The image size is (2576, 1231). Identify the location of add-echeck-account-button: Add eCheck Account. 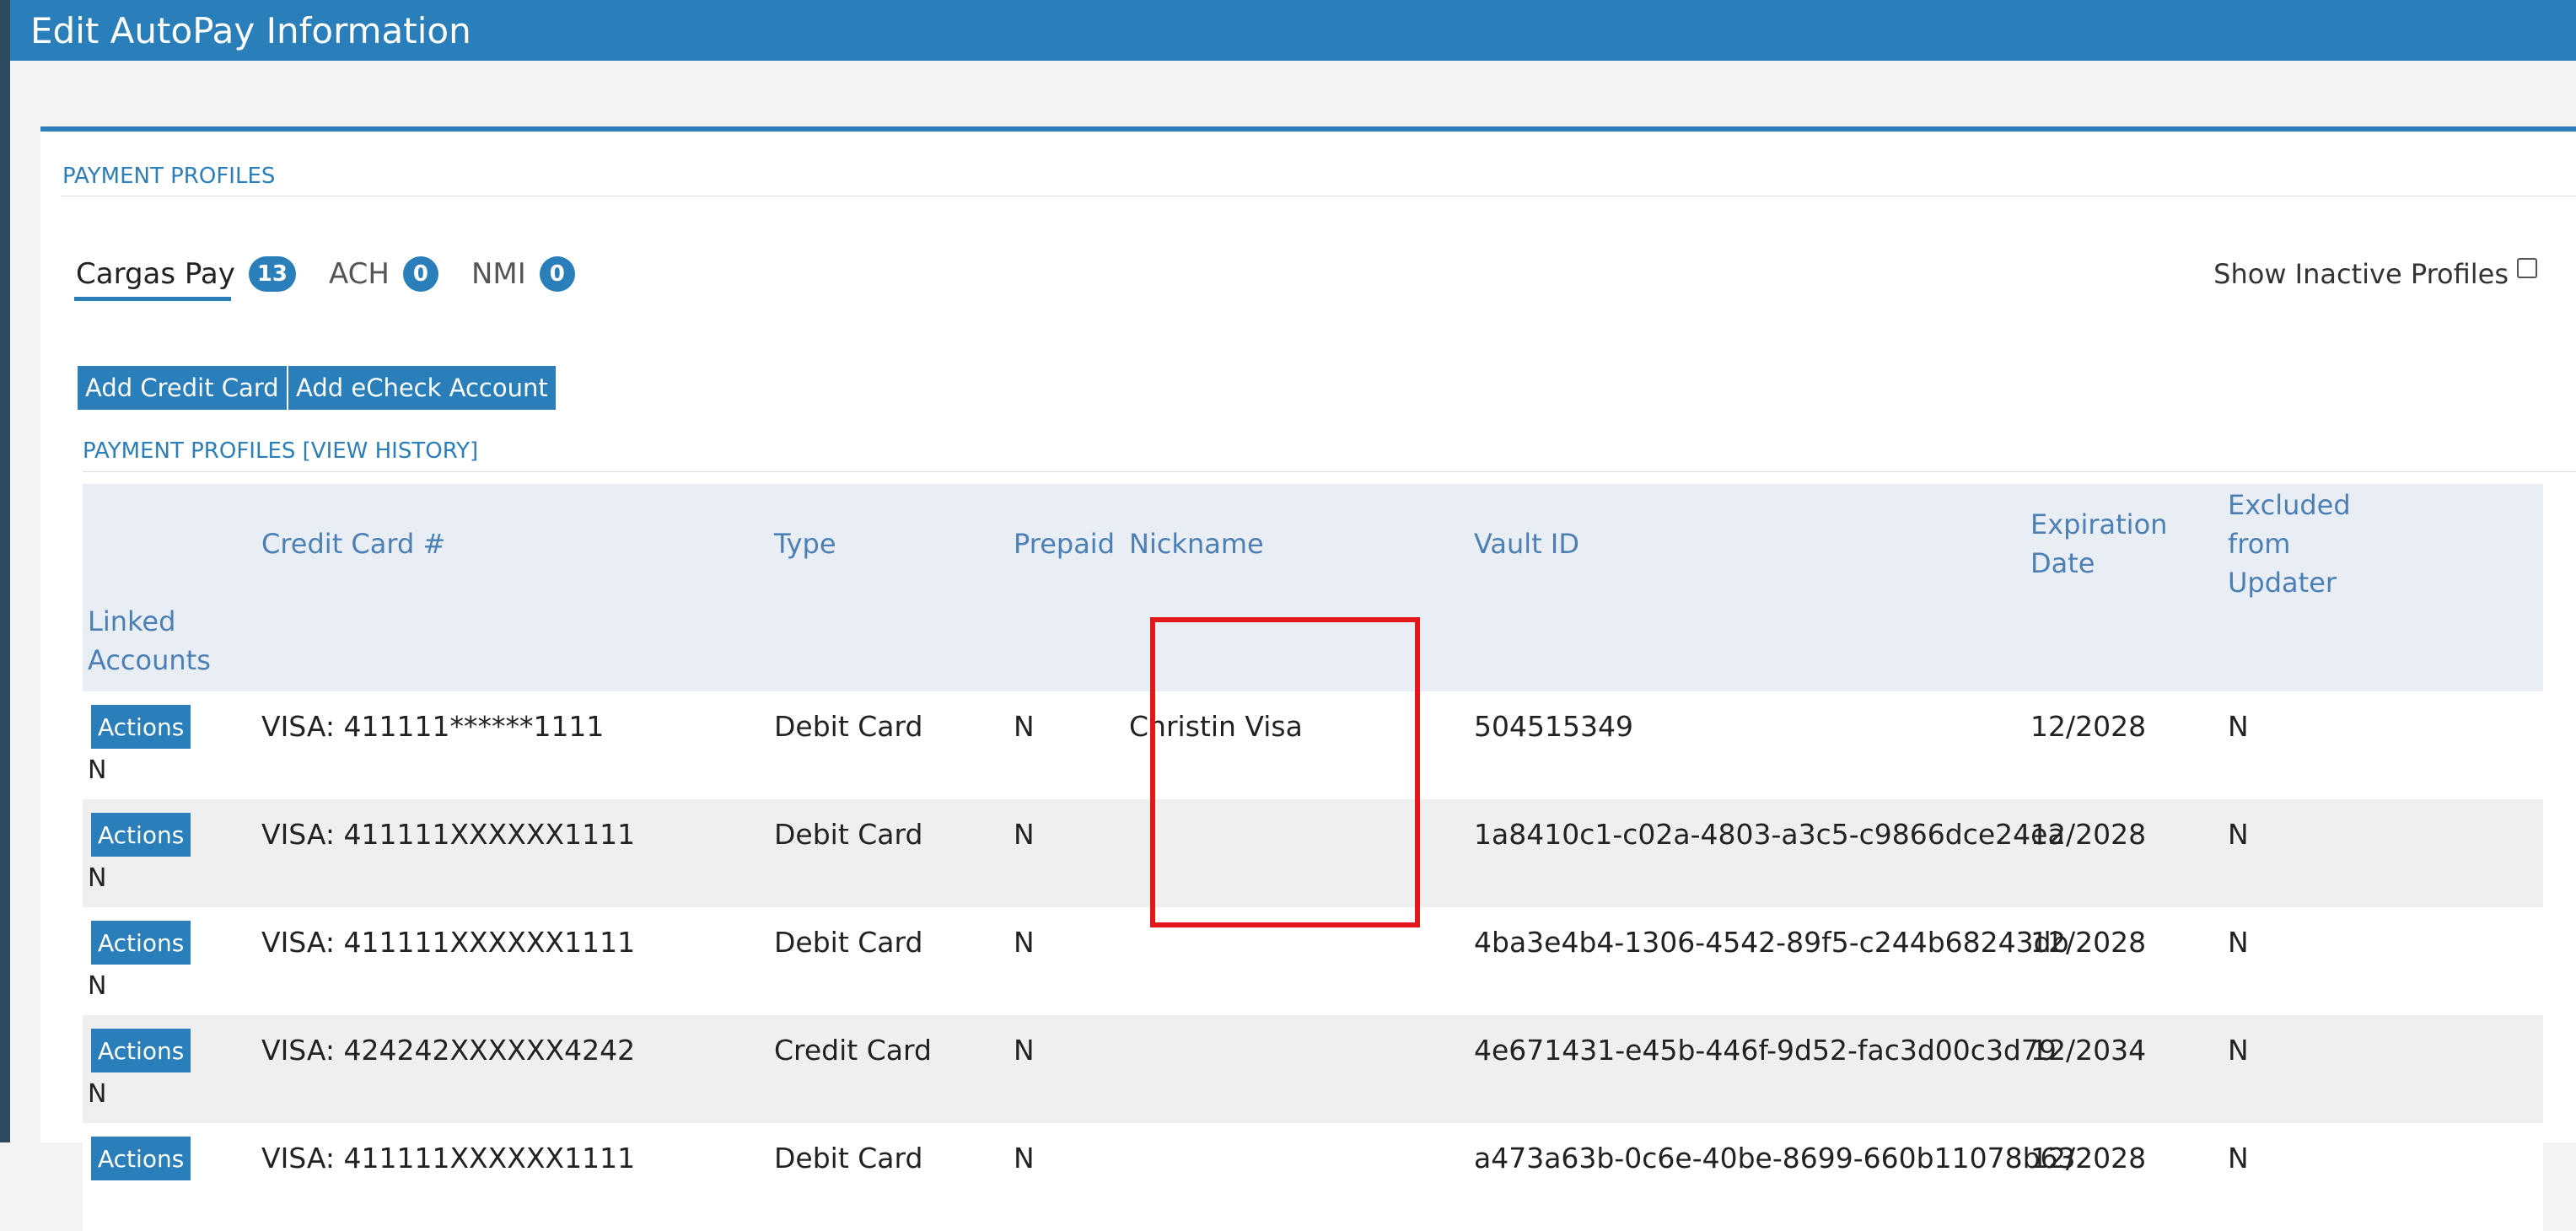
(422, 388).